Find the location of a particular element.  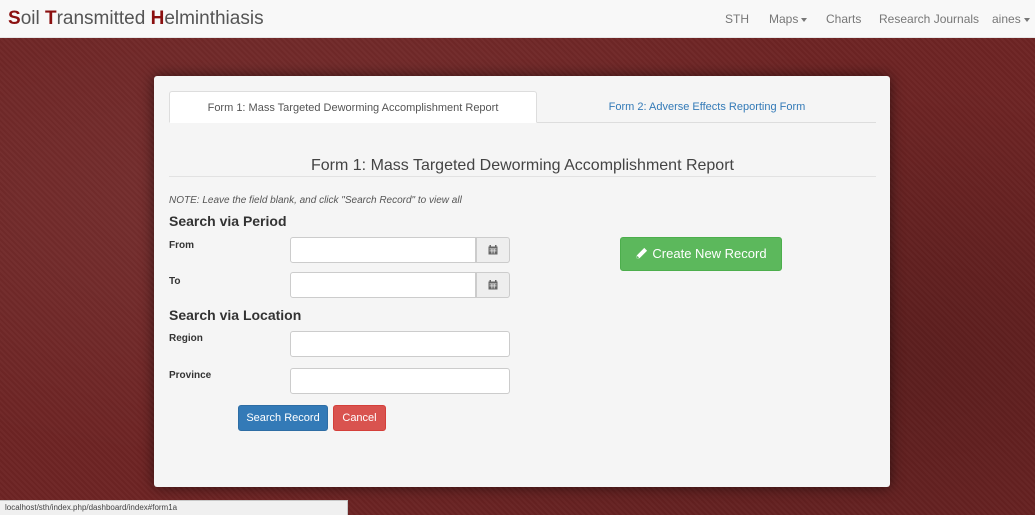

create-new-record-button: Create New Record is located at coordinates (701, 254).